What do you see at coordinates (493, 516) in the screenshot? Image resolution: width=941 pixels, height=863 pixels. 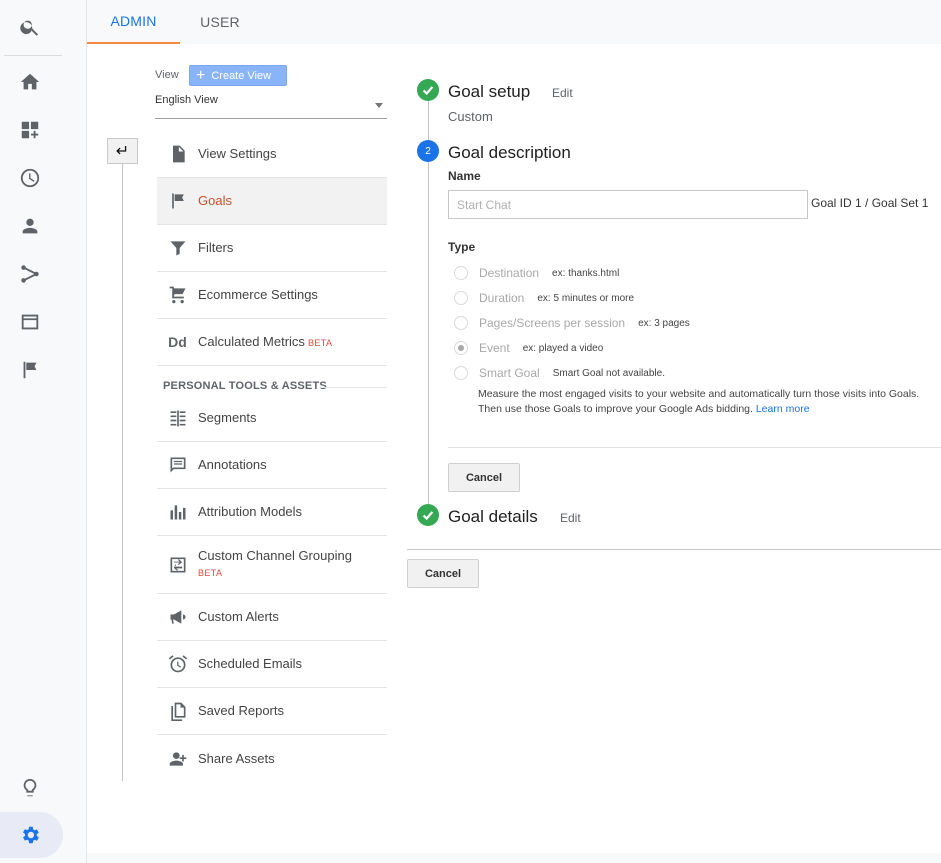 I see `goal-details-title: Goal details` at bounding box center [493, 516].